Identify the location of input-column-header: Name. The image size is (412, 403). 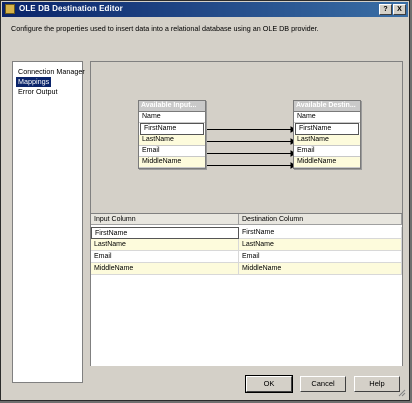
(172, 117).